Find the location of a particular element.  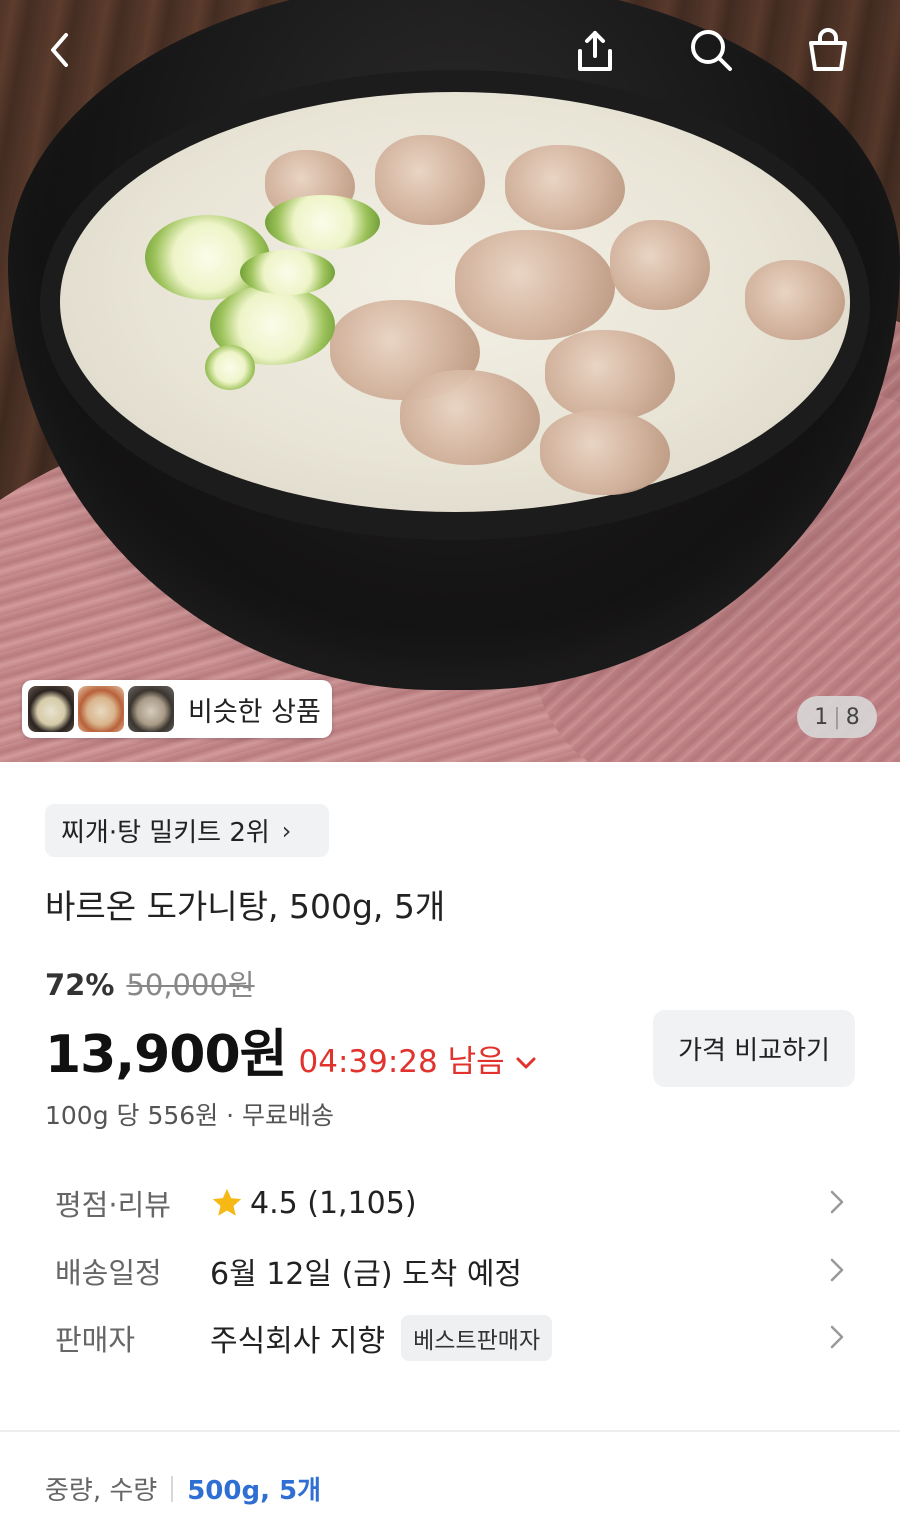

original-price: 50,000원 is located at coordinates (190, 985).